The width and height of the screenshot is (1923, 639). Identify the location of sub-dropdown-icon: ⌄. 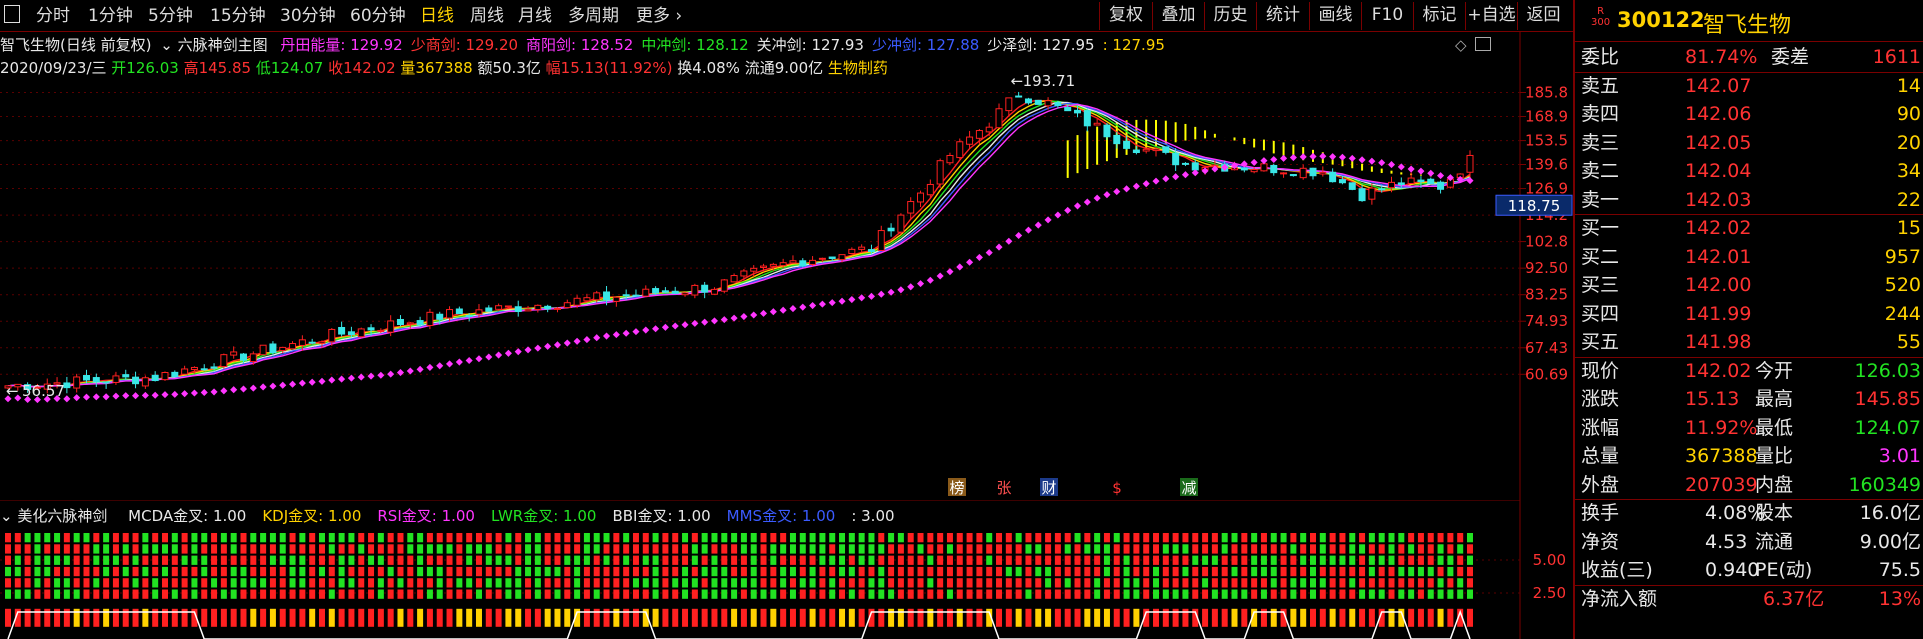
(6, 516).